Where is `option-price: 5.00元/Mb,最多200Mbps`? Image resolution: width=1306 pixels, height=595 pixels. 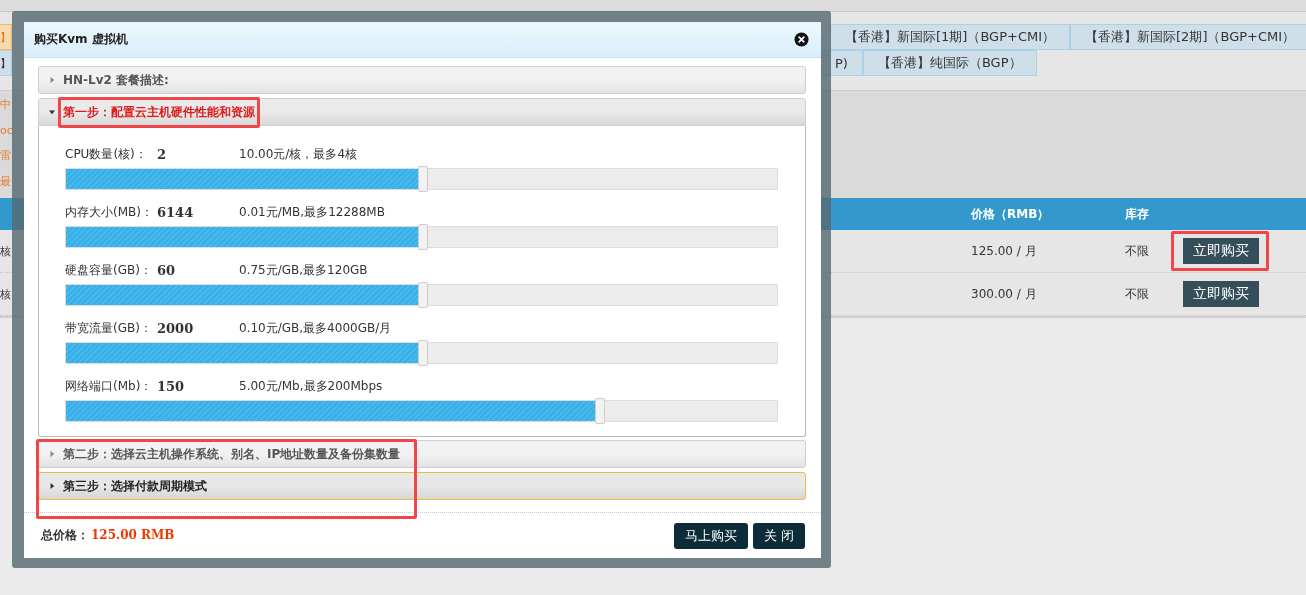
option-price: 5.00元/Mb,最多200Mbps is located at coordinates (311, 386).